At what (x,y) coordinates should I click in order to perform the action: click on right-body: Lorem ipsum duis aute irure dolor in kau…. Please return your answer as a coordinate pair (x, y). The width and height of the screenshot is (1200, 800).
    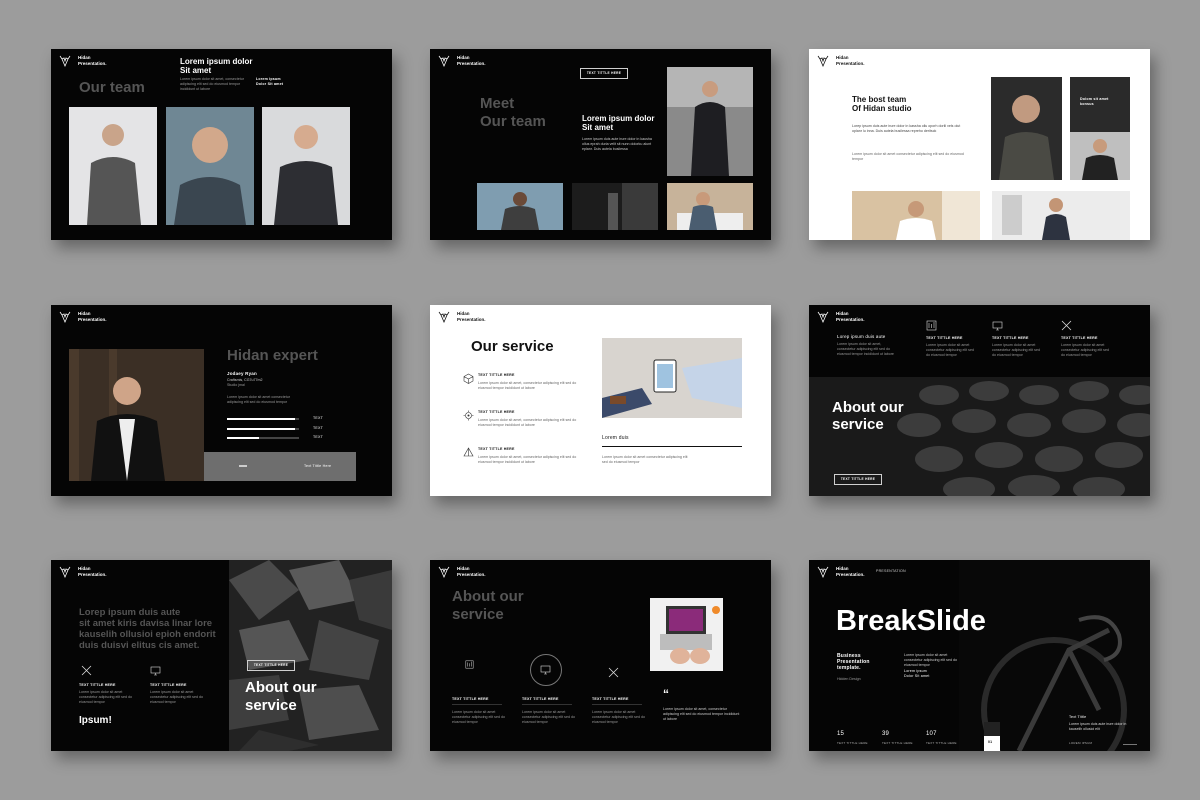
    Looking at the image, I should click on (1098, 726).